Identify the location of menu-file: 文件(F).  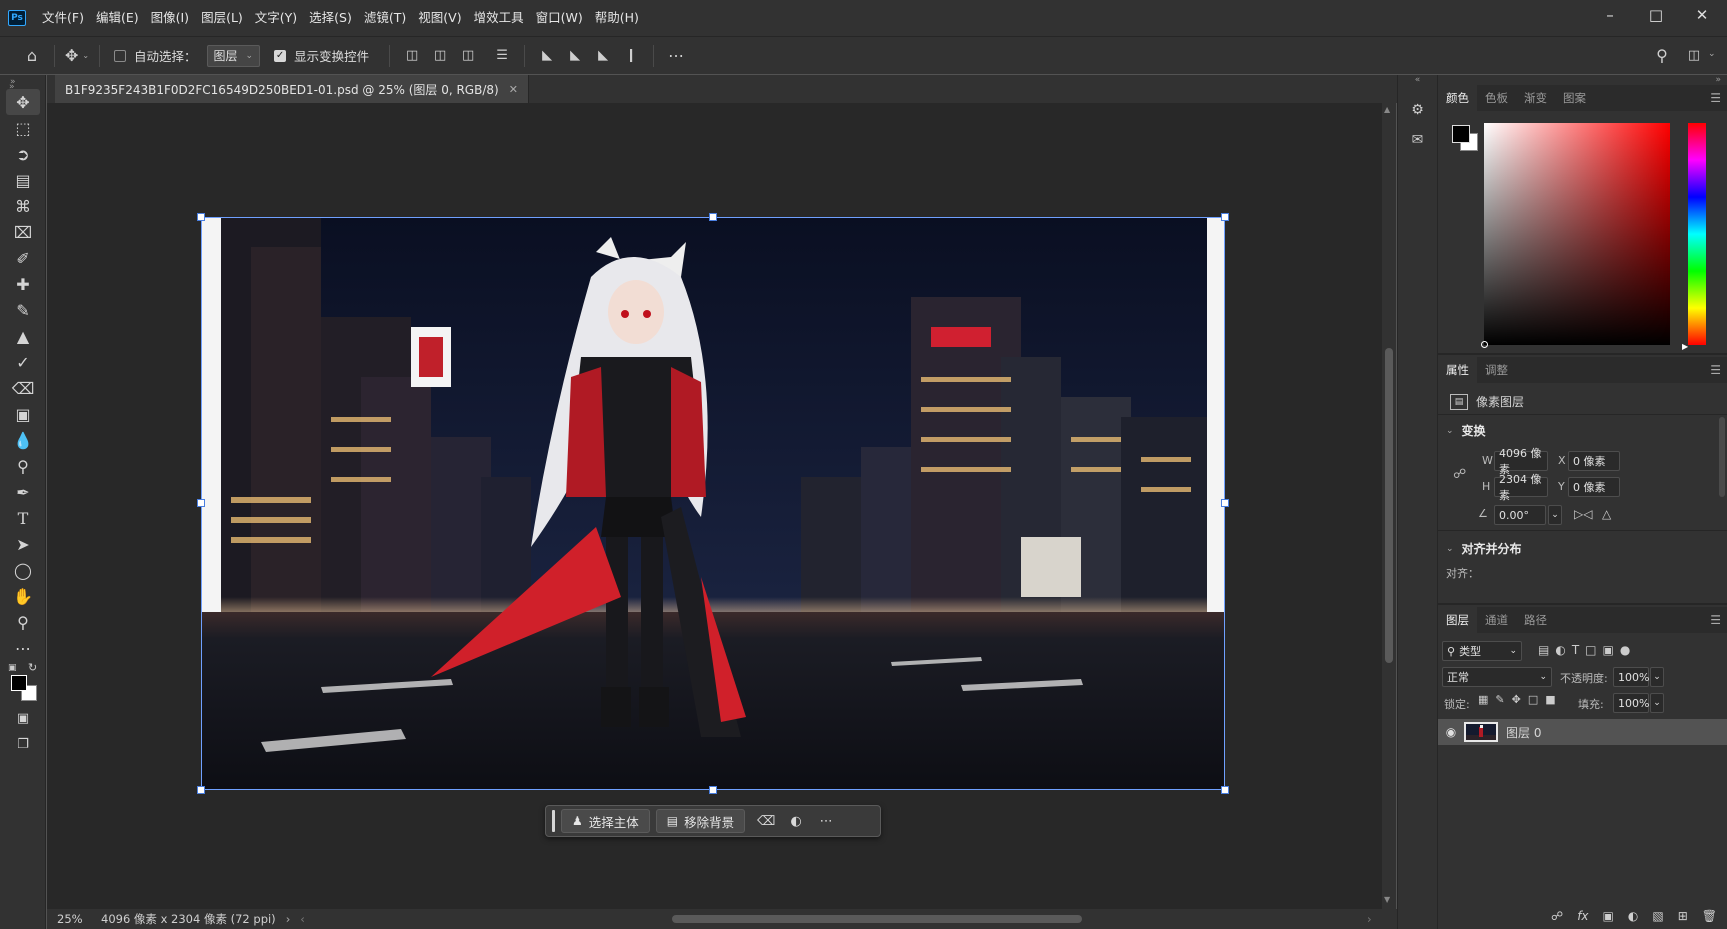
(63, 18).